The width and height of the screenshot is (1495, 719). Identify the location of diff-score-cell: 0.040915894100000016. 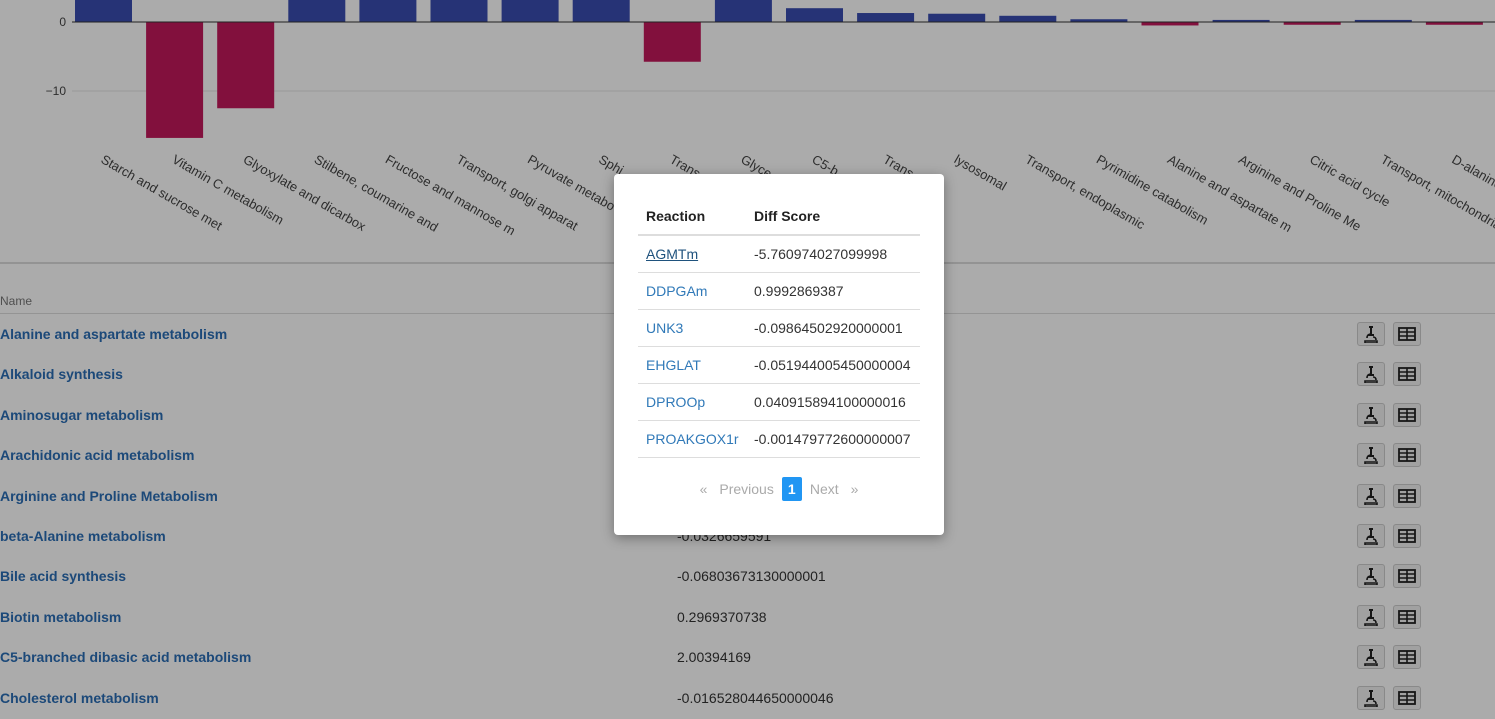
(833, 402).